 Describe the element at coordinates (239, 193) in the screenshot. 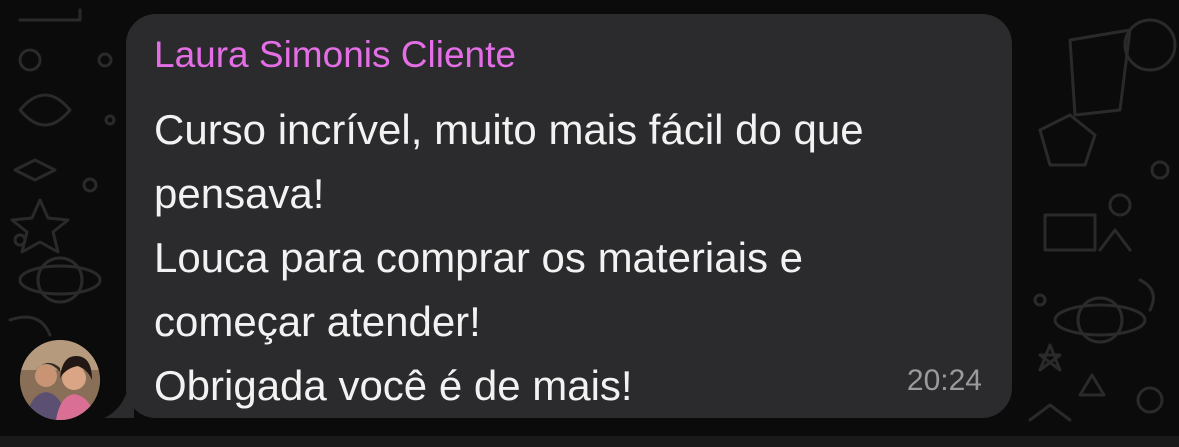

I see `message-text-line: pensava!` at that location.